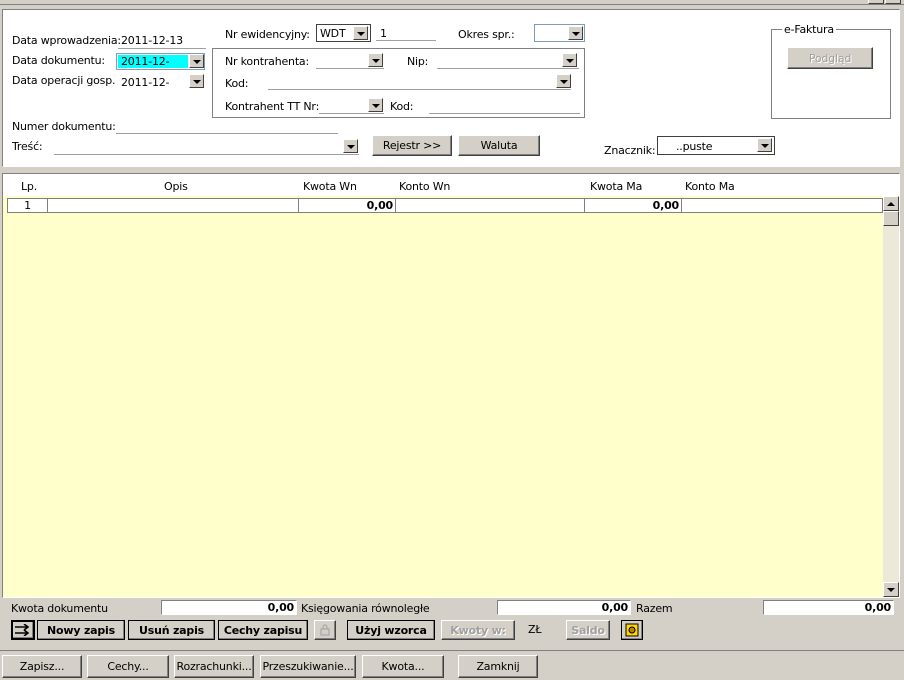  What do you see at coordinates (28, 205) in the screenshot?
I see `cell-lp: 1` at bounding box center [28, 205].